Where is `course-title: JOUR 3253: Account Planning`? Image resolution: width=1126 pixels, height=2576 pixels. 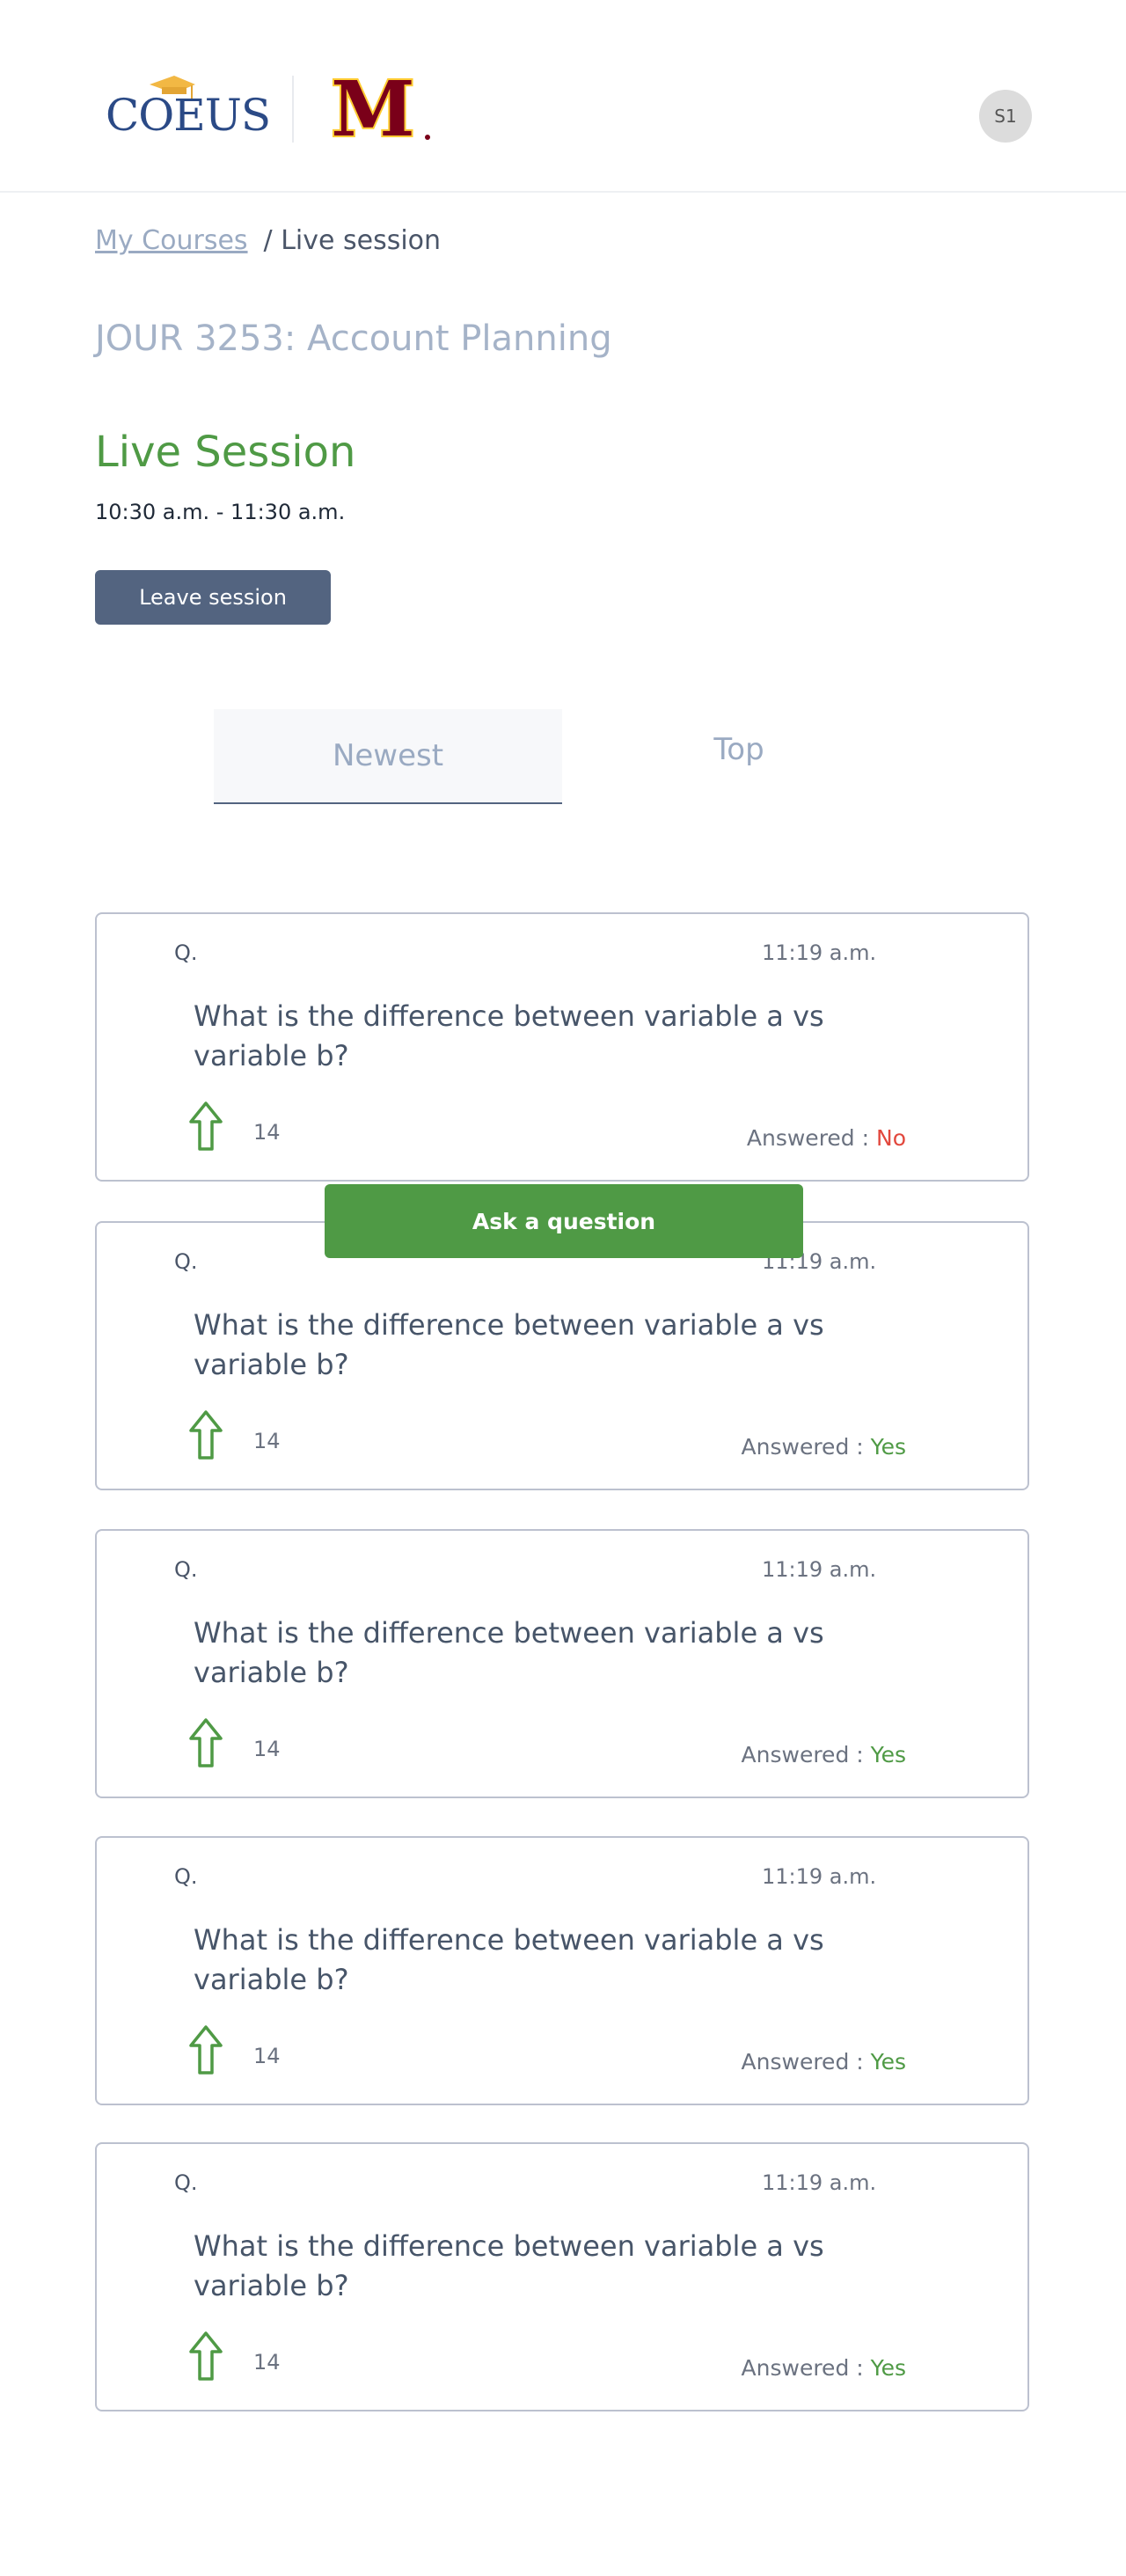 course-title: JOUR 3253: Account Planning is located at coordinates (353, 338).